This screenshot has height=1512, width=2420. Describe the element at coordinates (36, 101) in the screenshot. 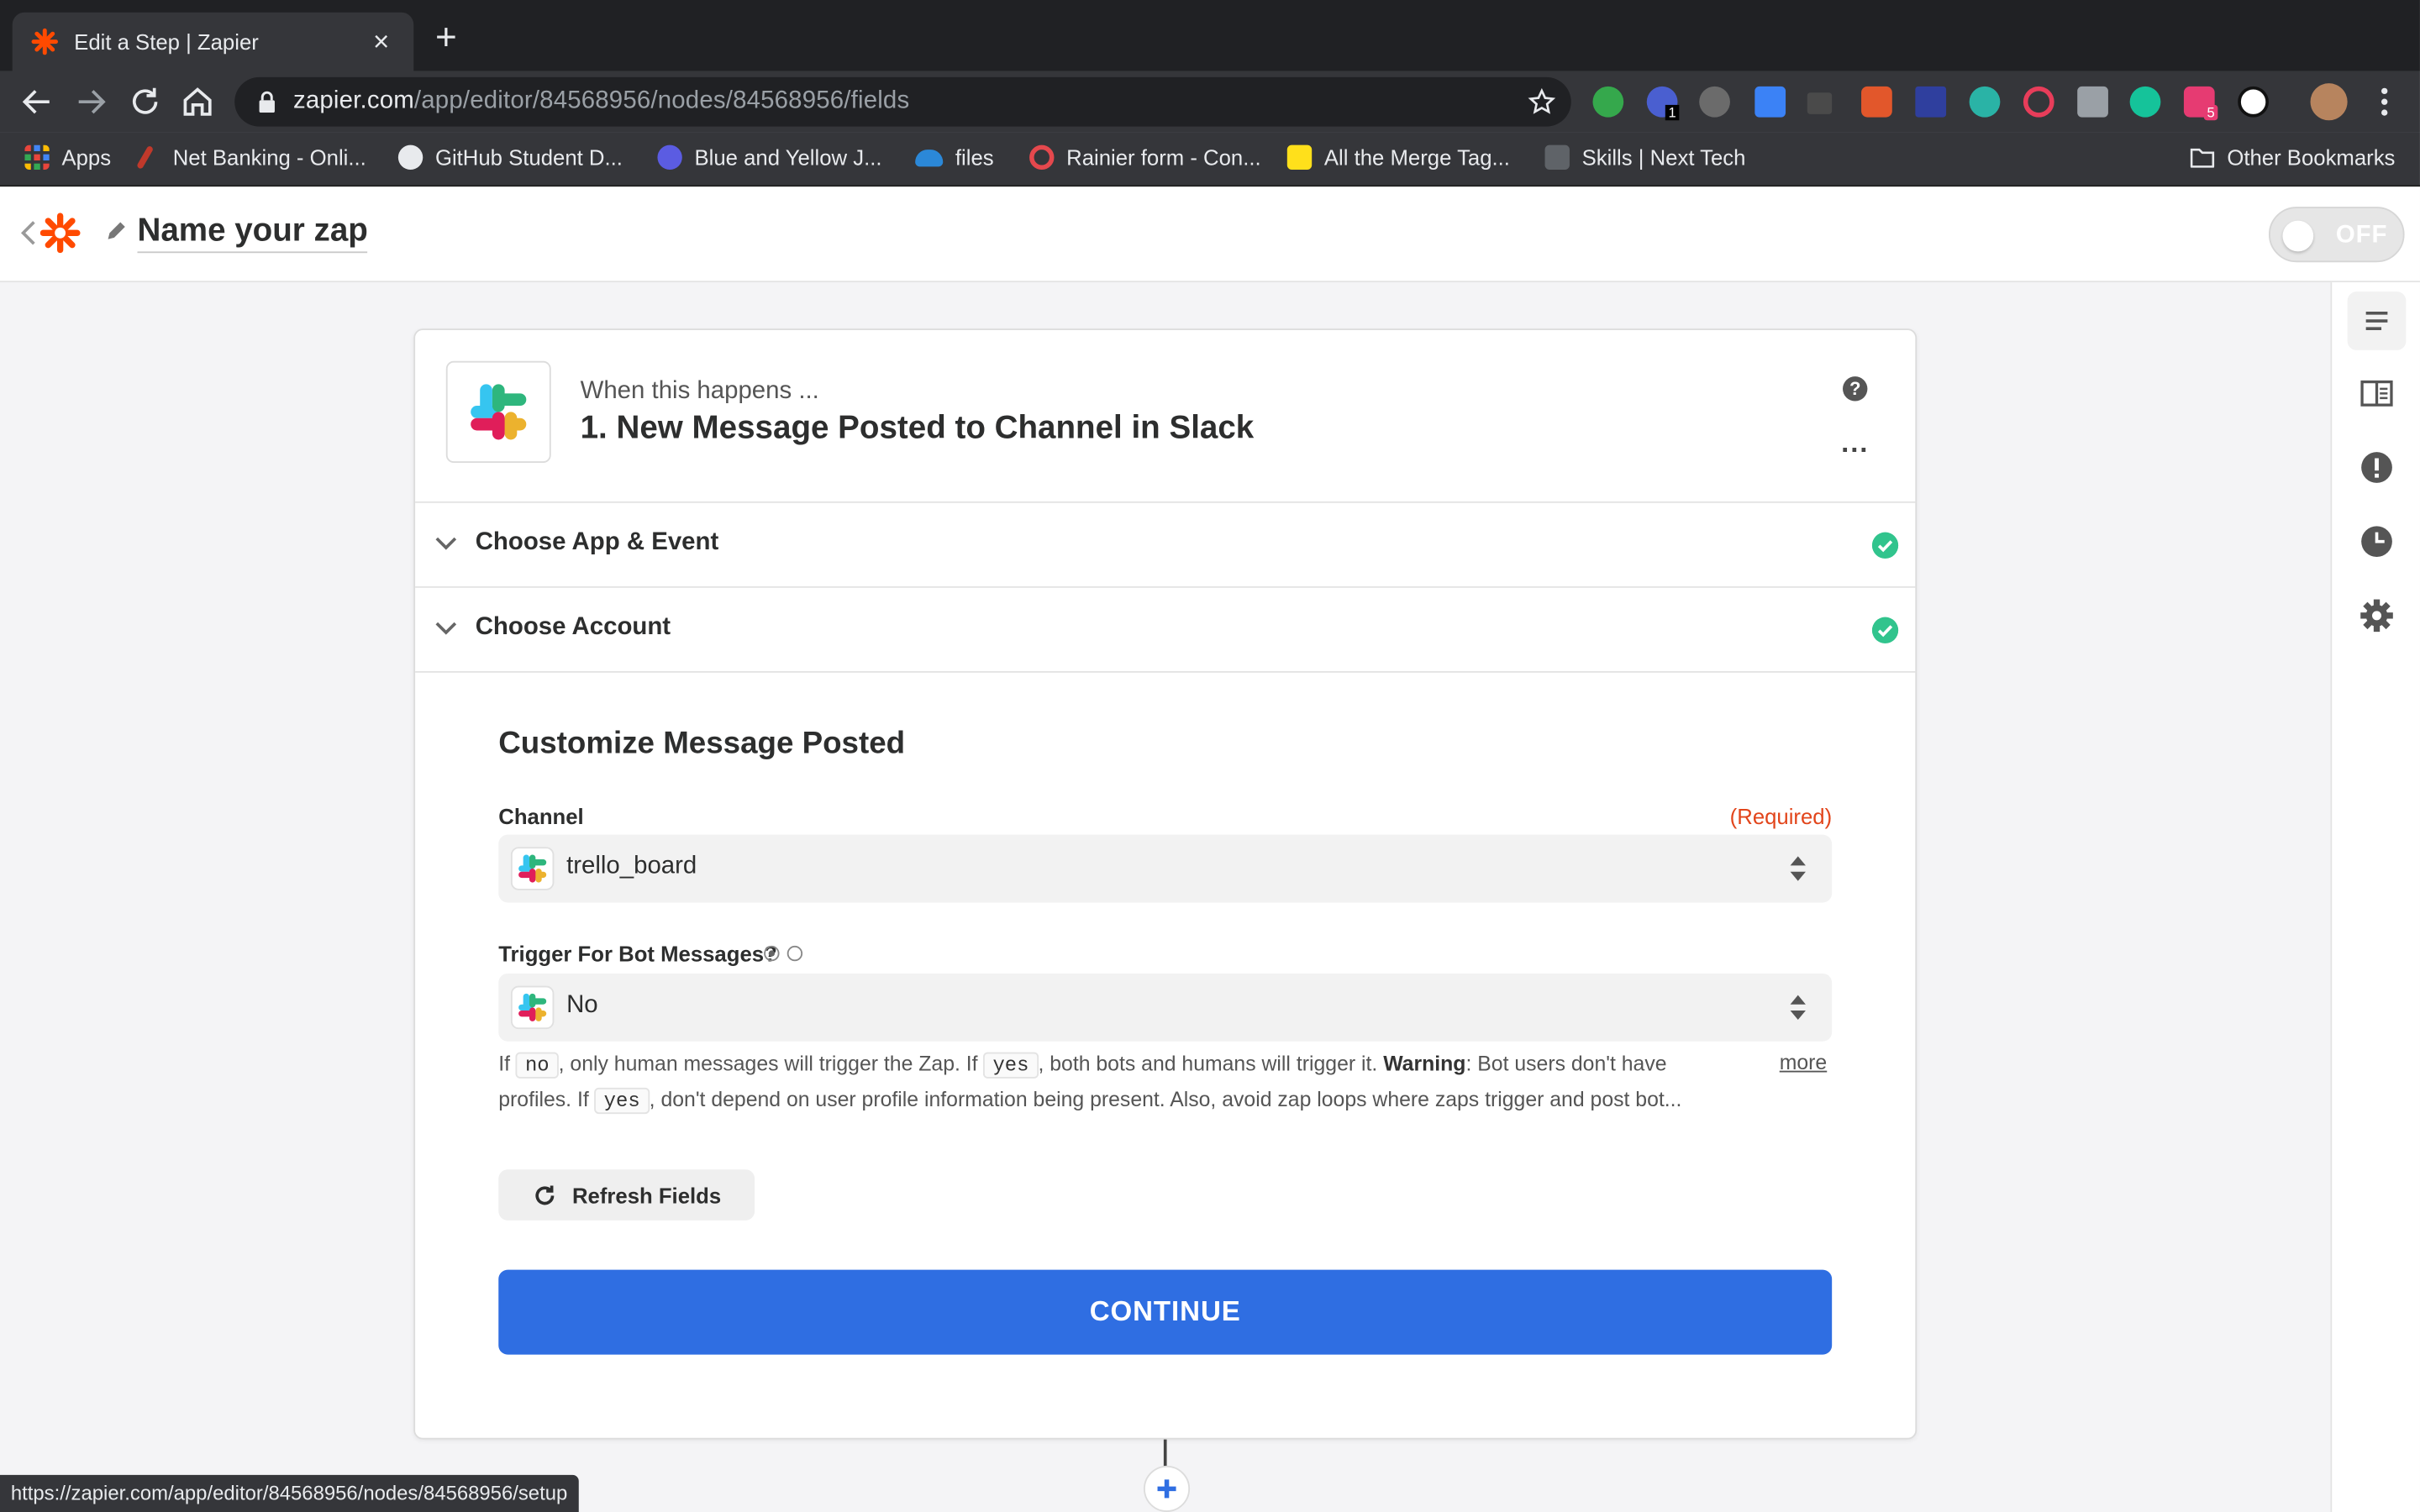

I see `back-arrow-icon` at that location.